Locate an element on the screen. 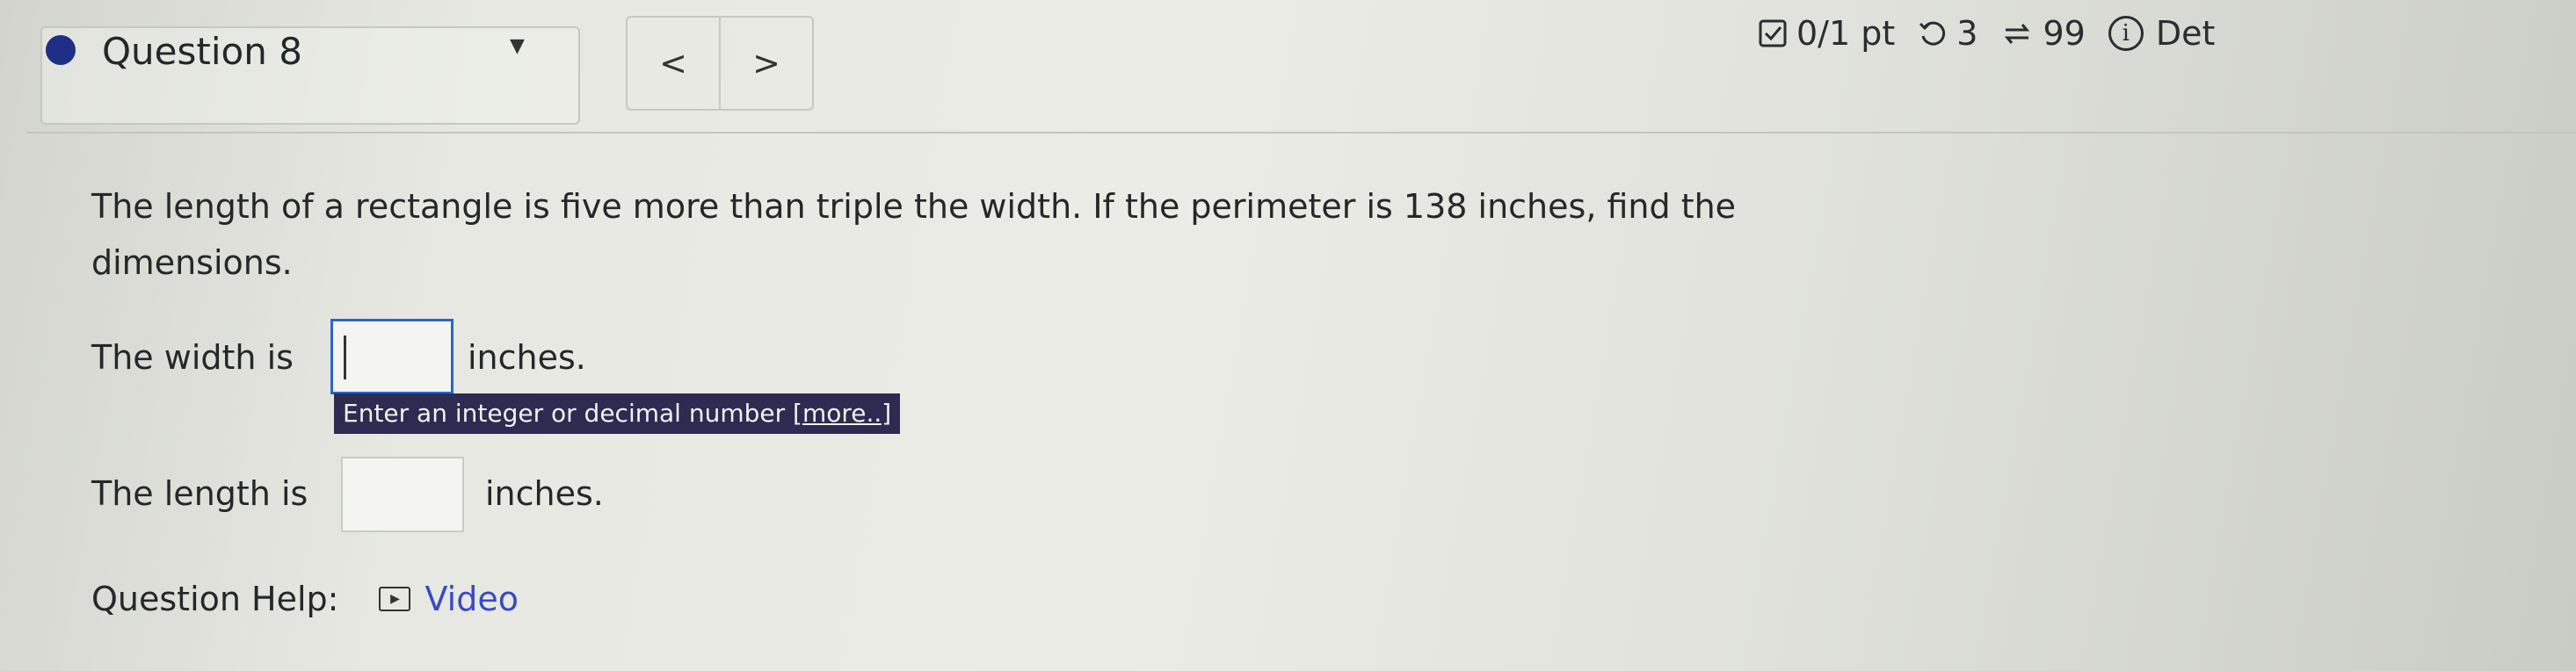  score-text: 0/1 pt is located at coordinates (1846, 33).